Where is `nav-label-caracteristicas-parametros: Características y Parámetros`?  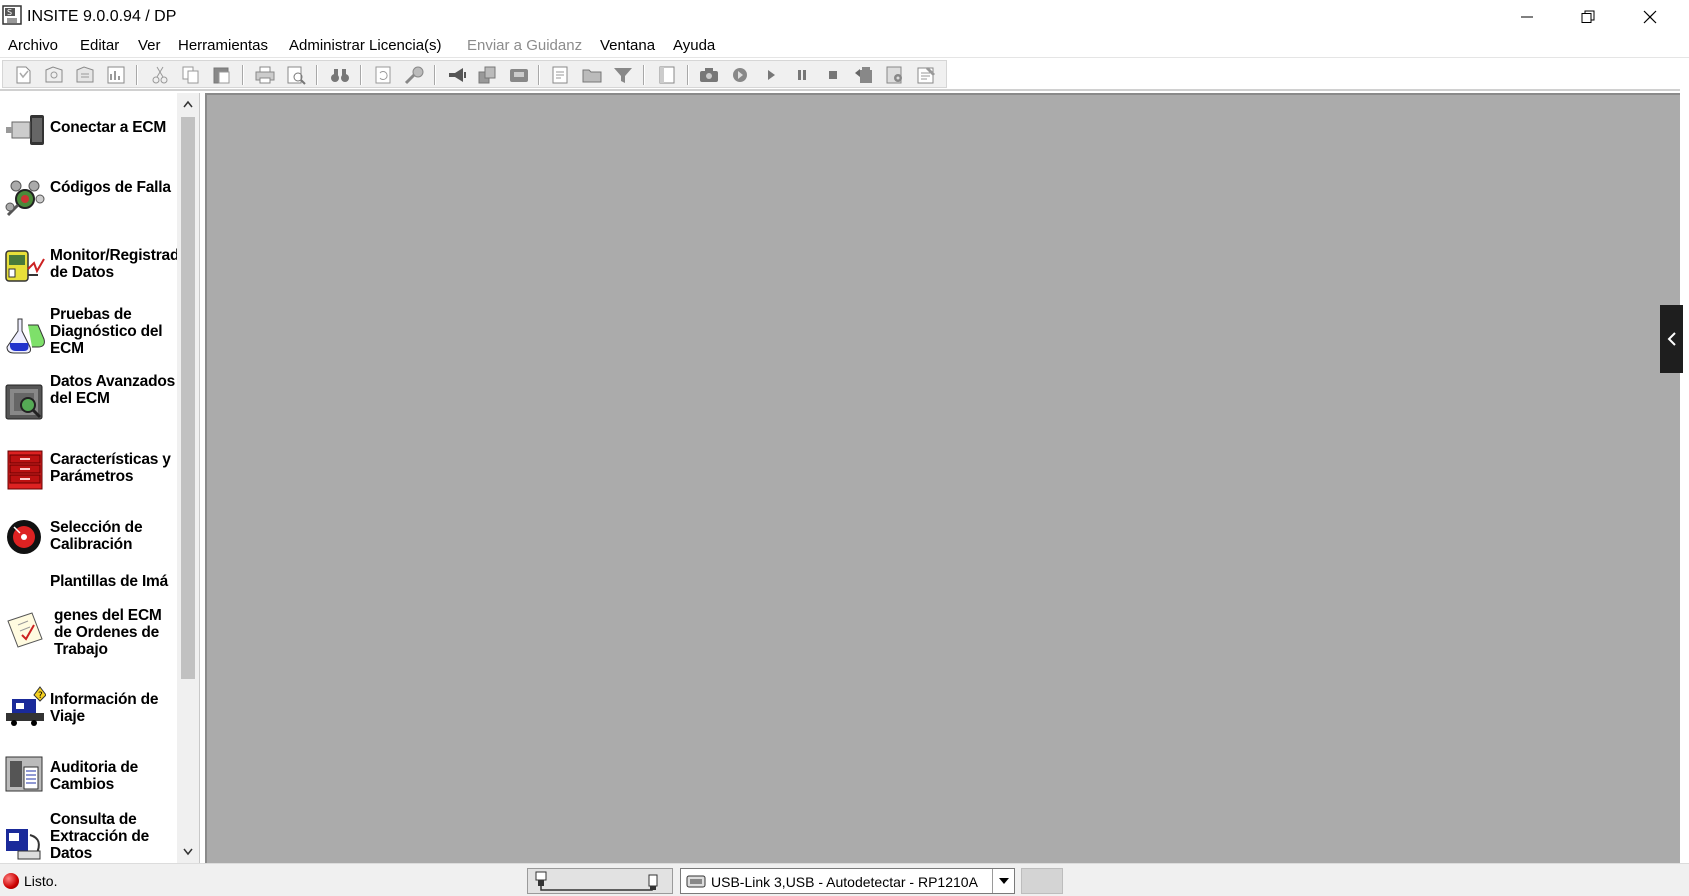
nav-label-caracteristicas-parametros: Características y Parámetros is located at coordinates (110, 468).